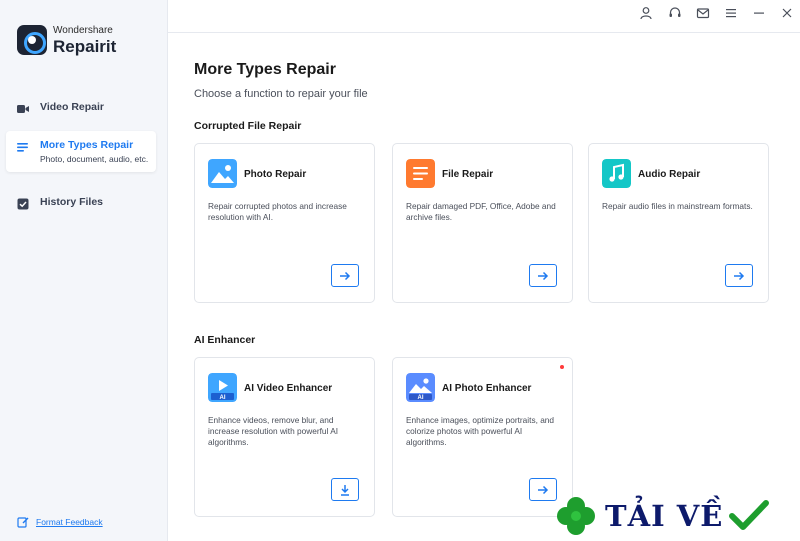 The image size is (800, 541). I want to click on section-title-corrupted-file-repair: Corrupted File Repair, so click(248, 126).